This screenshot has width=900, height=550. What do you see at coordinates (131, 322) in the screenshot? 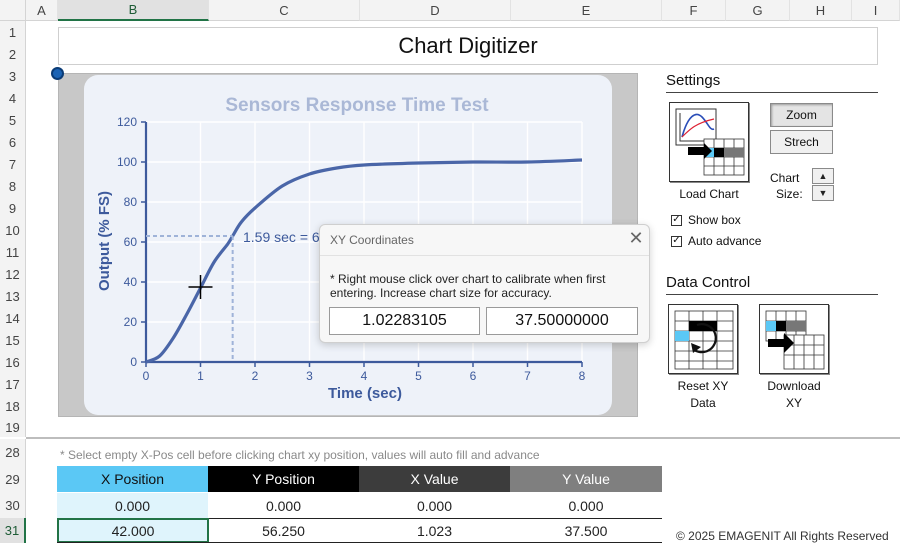
I see `y-tick-label: 20` at bounding box center [131, 322].